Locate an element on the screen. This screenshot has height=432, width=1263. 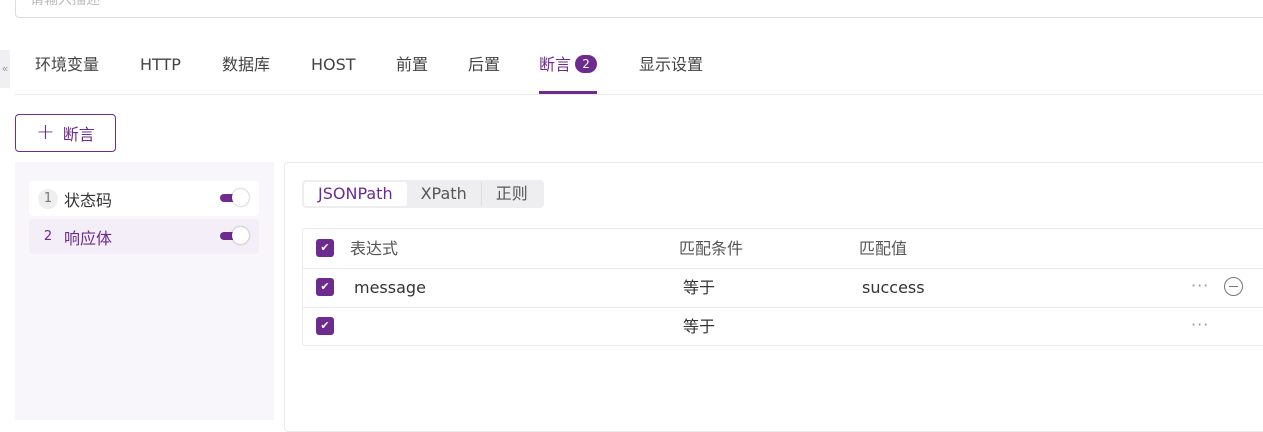
tab-database: 数据库 is located at coordinates (246, 66).